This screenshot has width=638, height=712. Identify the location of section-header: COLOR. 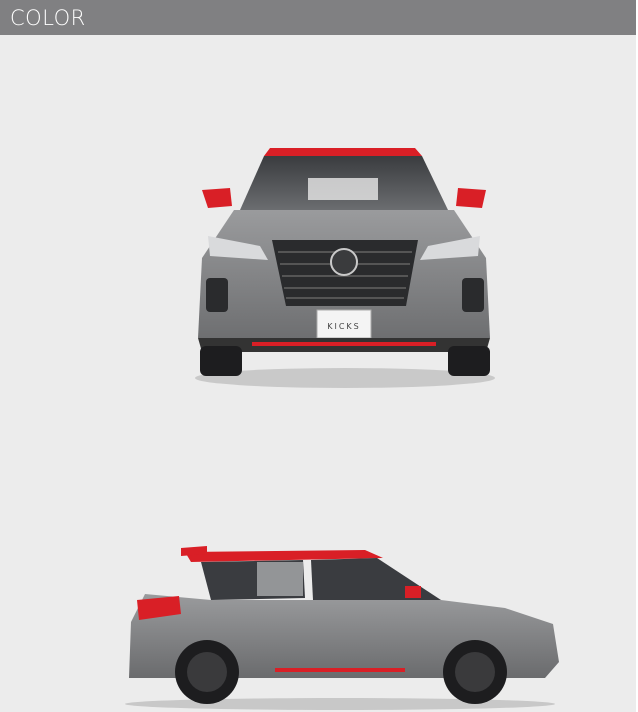
(318, 17).